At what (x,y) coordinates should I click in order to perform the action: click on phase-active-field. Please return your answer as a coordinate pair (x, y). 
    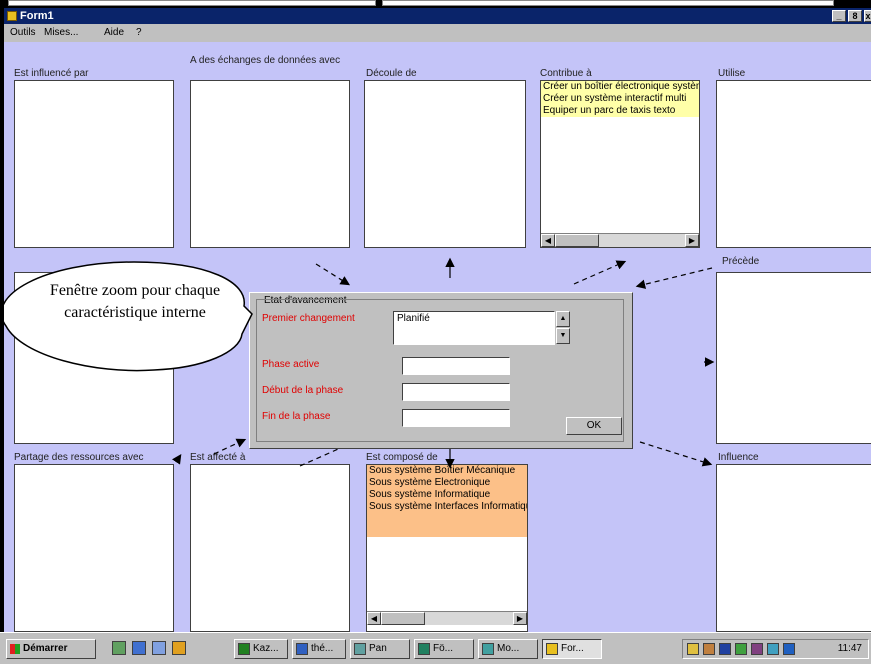
    Looking at the image, I should click on (456, 366).